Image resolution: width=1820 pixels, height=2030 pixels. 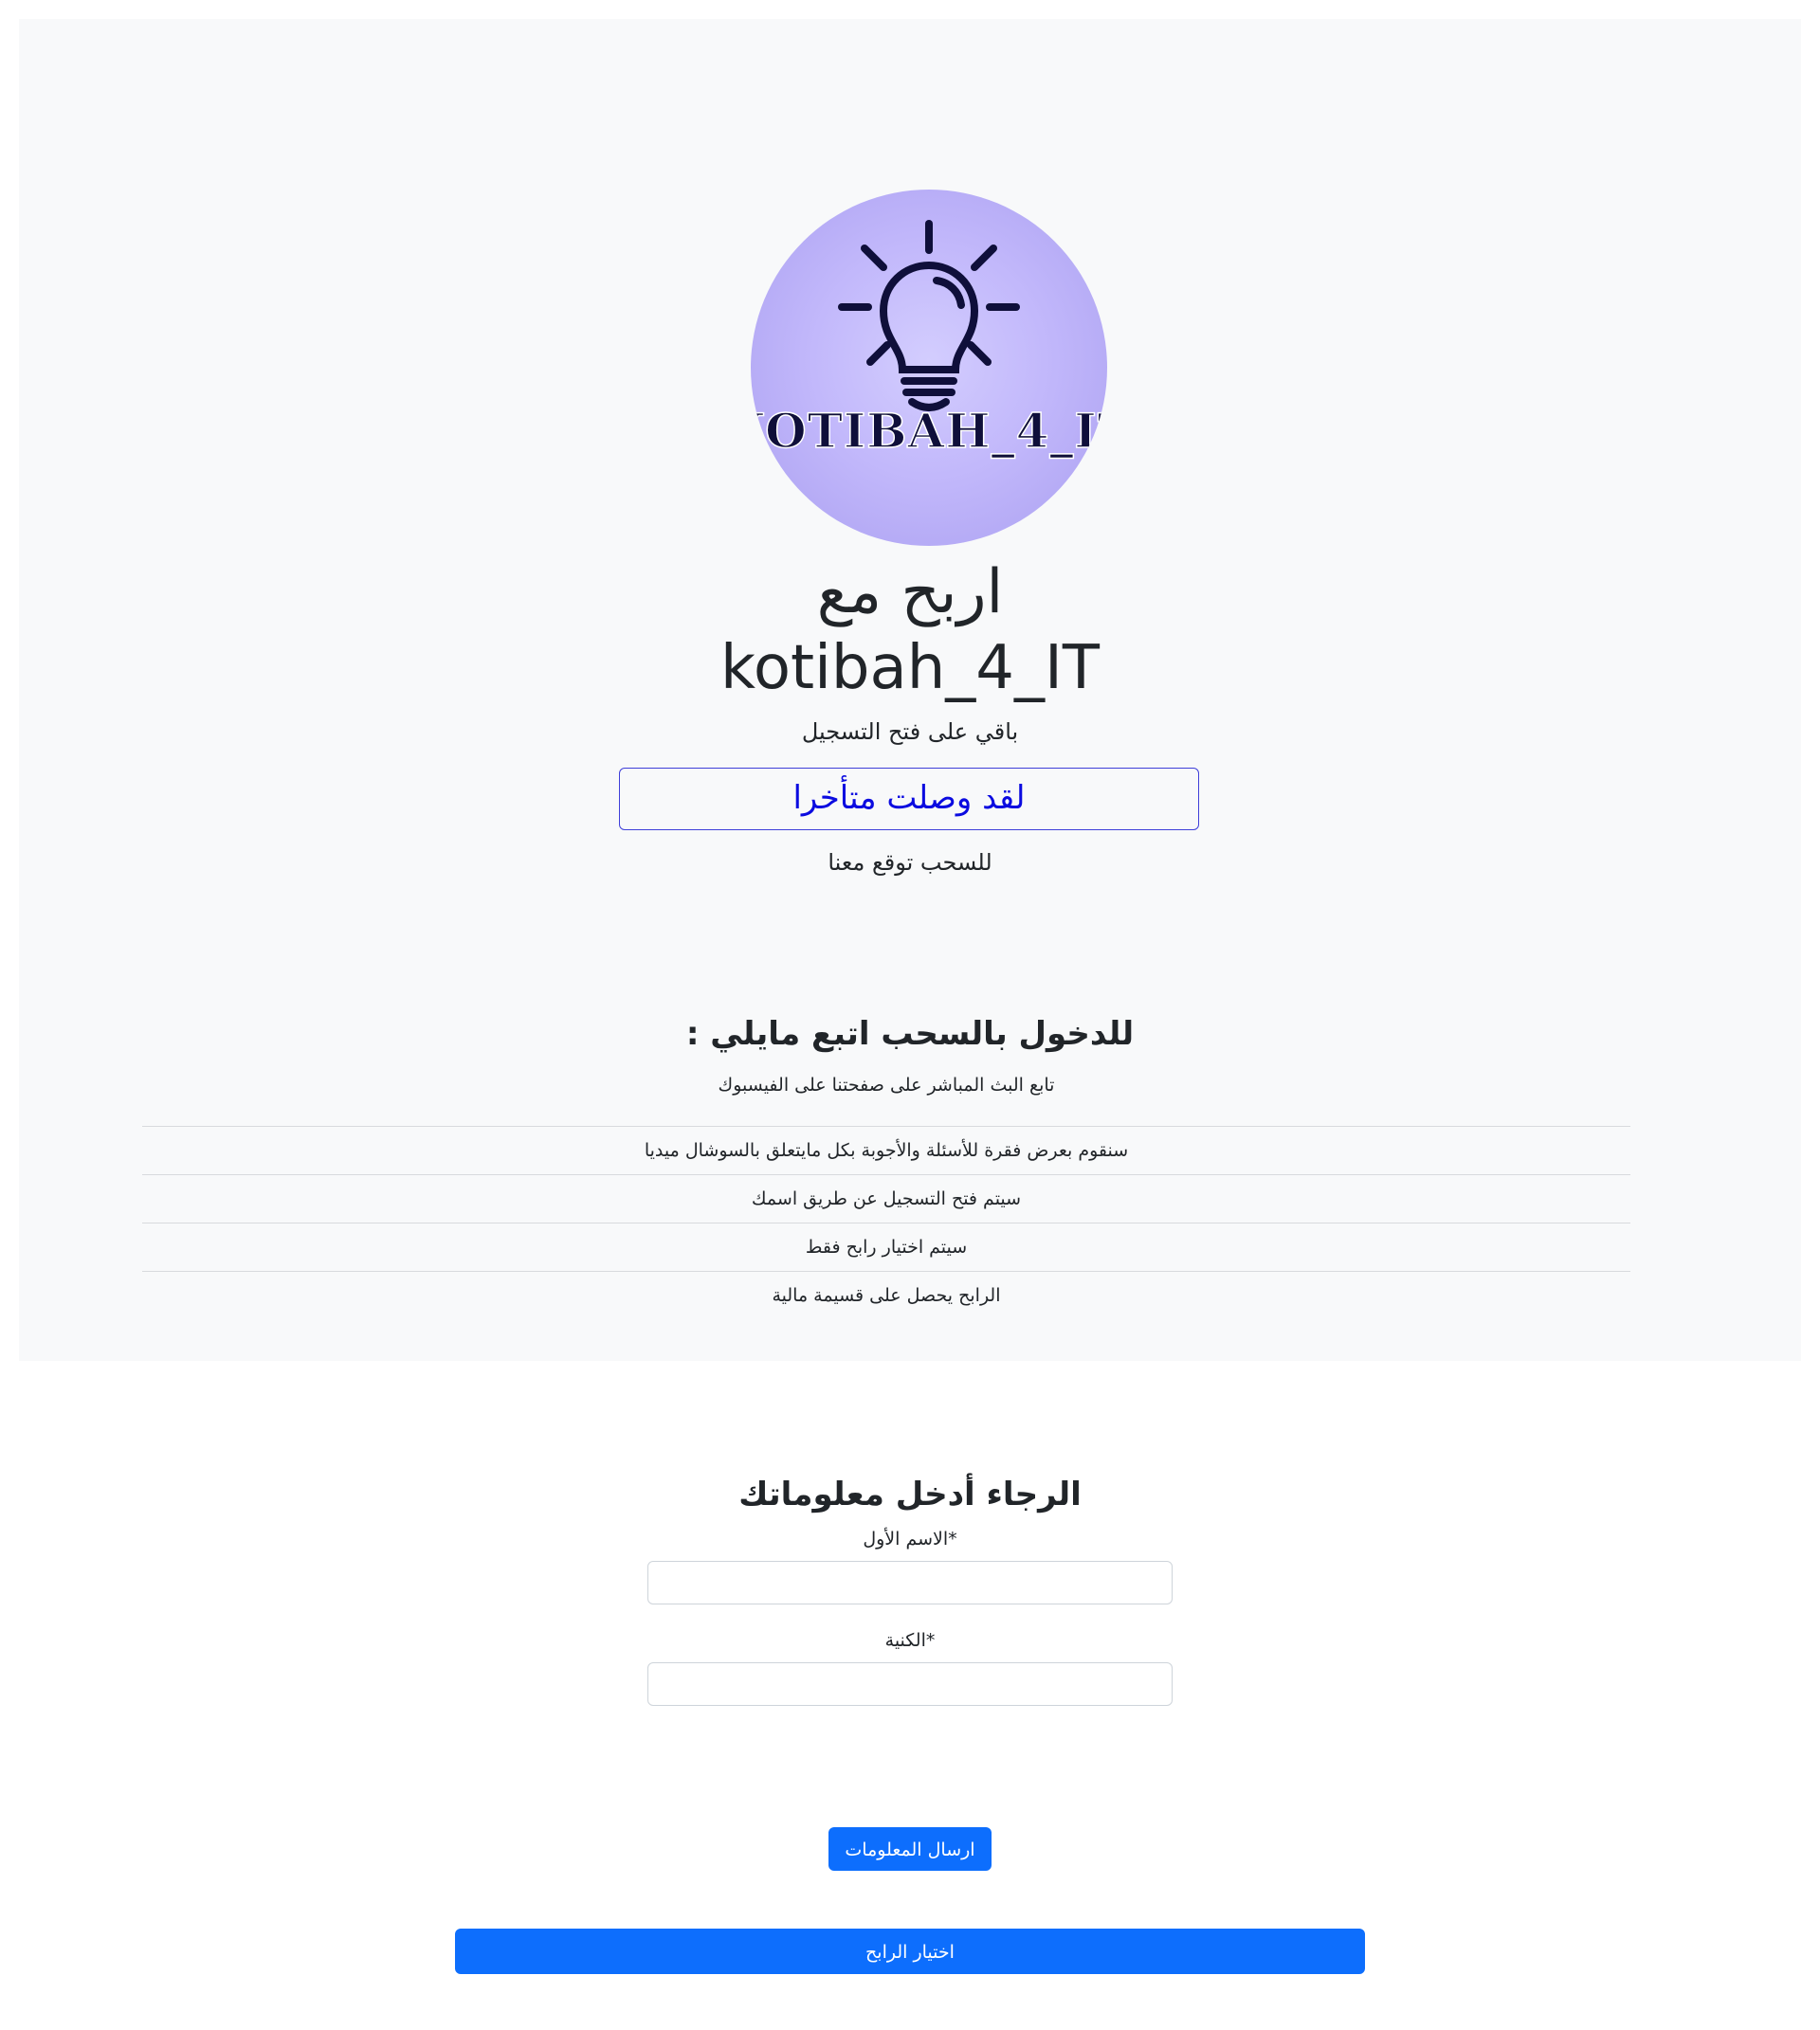 What do you see at coordinates (886, 1199) in the screenshot?
I see `list-item: سيتم فتح التسجيل عن طريق اسمك` at bounding box center [886, 1199].